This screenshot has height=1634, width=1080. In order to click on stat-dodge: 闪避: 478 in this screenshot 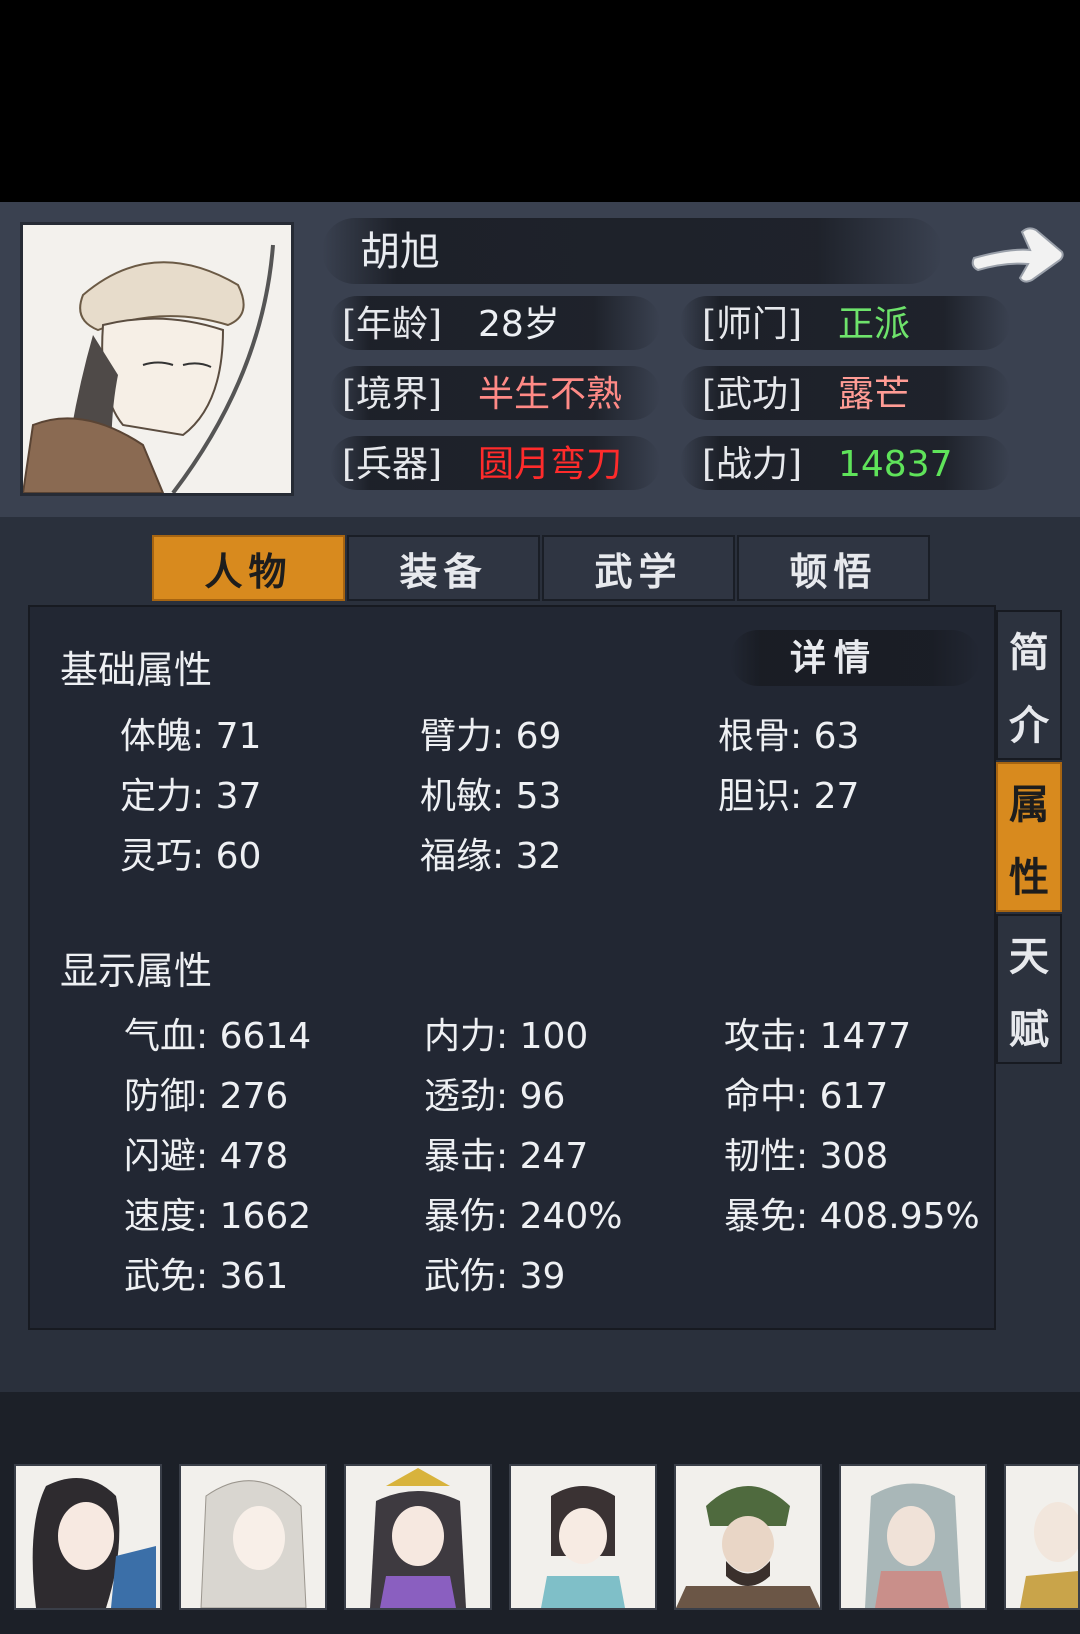, I will do `click(206, 1156)`.